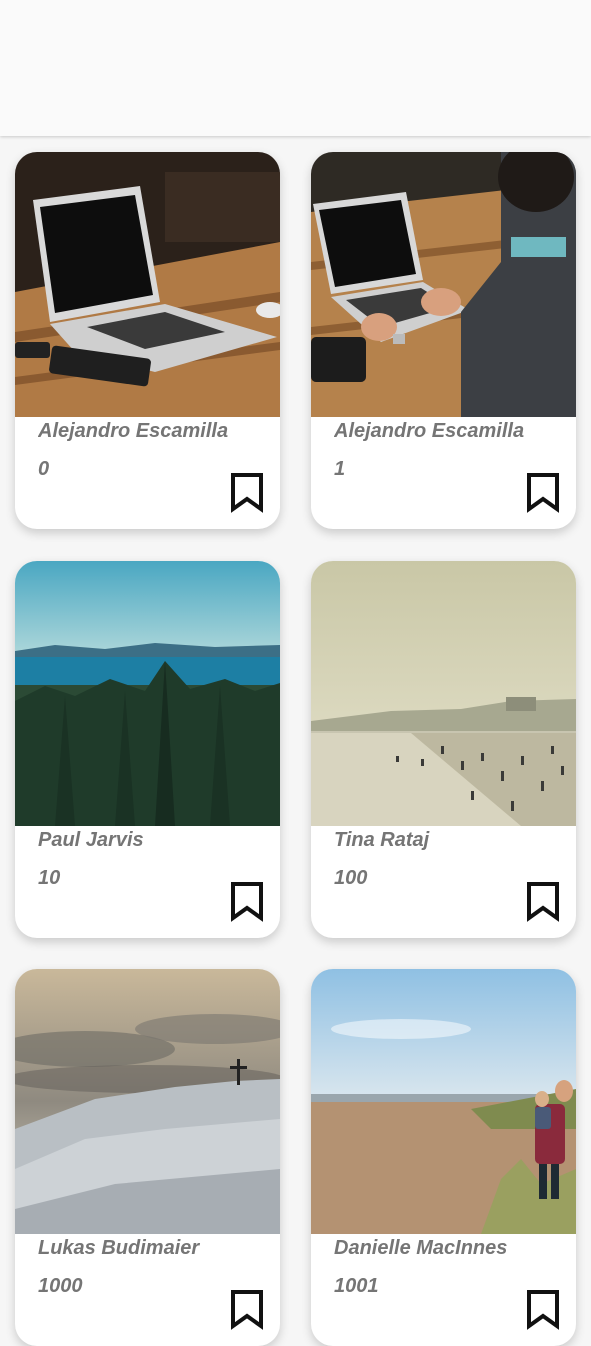 The height and width of the screenshot is (1346, 591). Describe the element at coordinates (443, 284) in the screenshot. I see `photo-person-typing-laptop` at that location.